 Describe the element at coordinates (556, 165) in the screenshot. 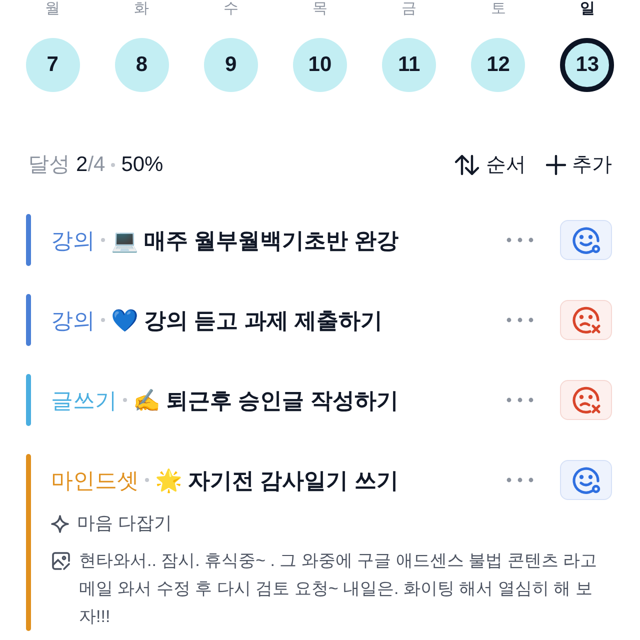

I see `plus-icon` at that location.